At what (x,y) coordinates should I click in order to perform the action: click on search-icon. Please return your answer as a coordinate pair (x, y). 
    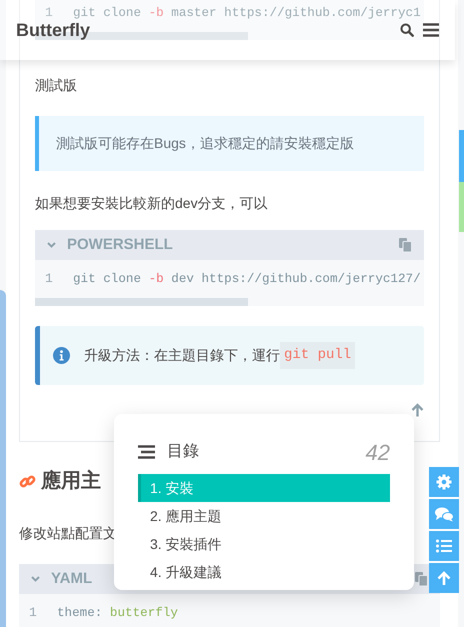
    Looking at the image, I should click on (407, 30).